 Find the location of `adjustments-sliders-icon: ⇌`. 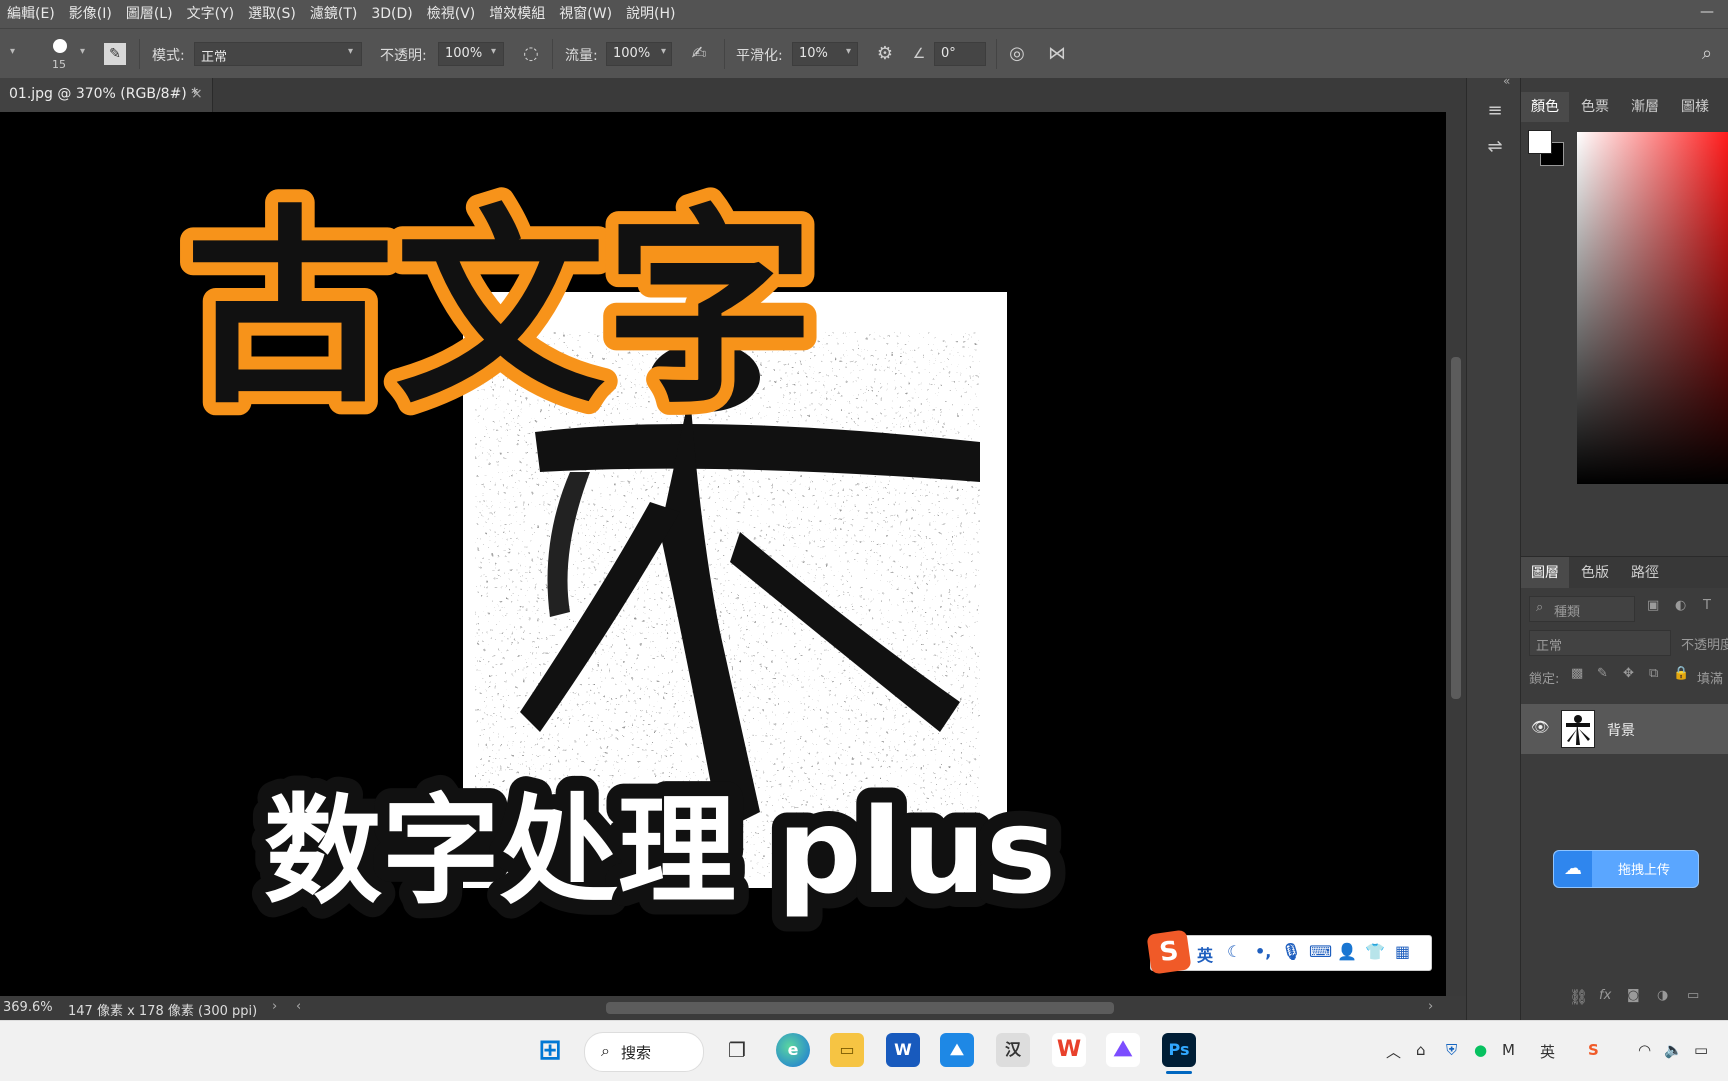

adjustments-sliders-icon: ⇌ is located at coordinates (1495, 150).